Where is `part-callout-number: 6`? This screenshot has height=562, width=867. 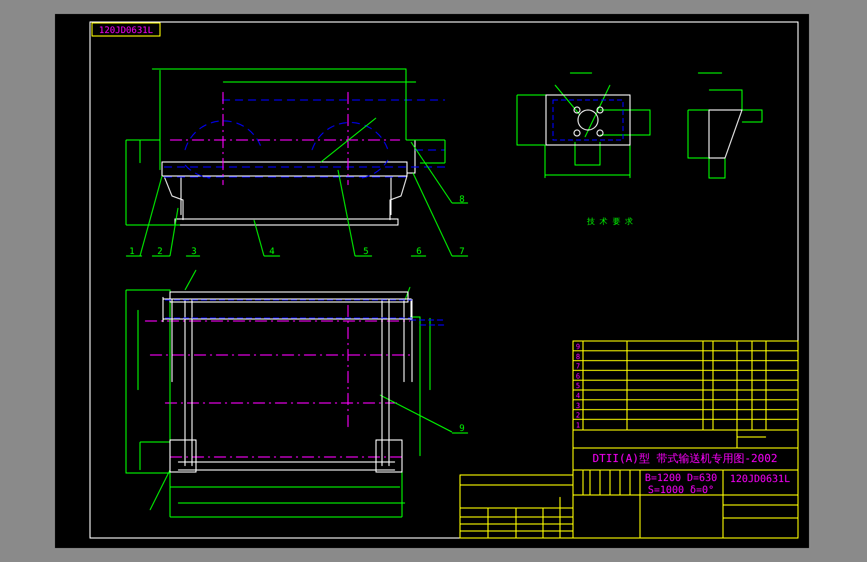 part-callout-number: 6 is located at coordinates (419, 252).